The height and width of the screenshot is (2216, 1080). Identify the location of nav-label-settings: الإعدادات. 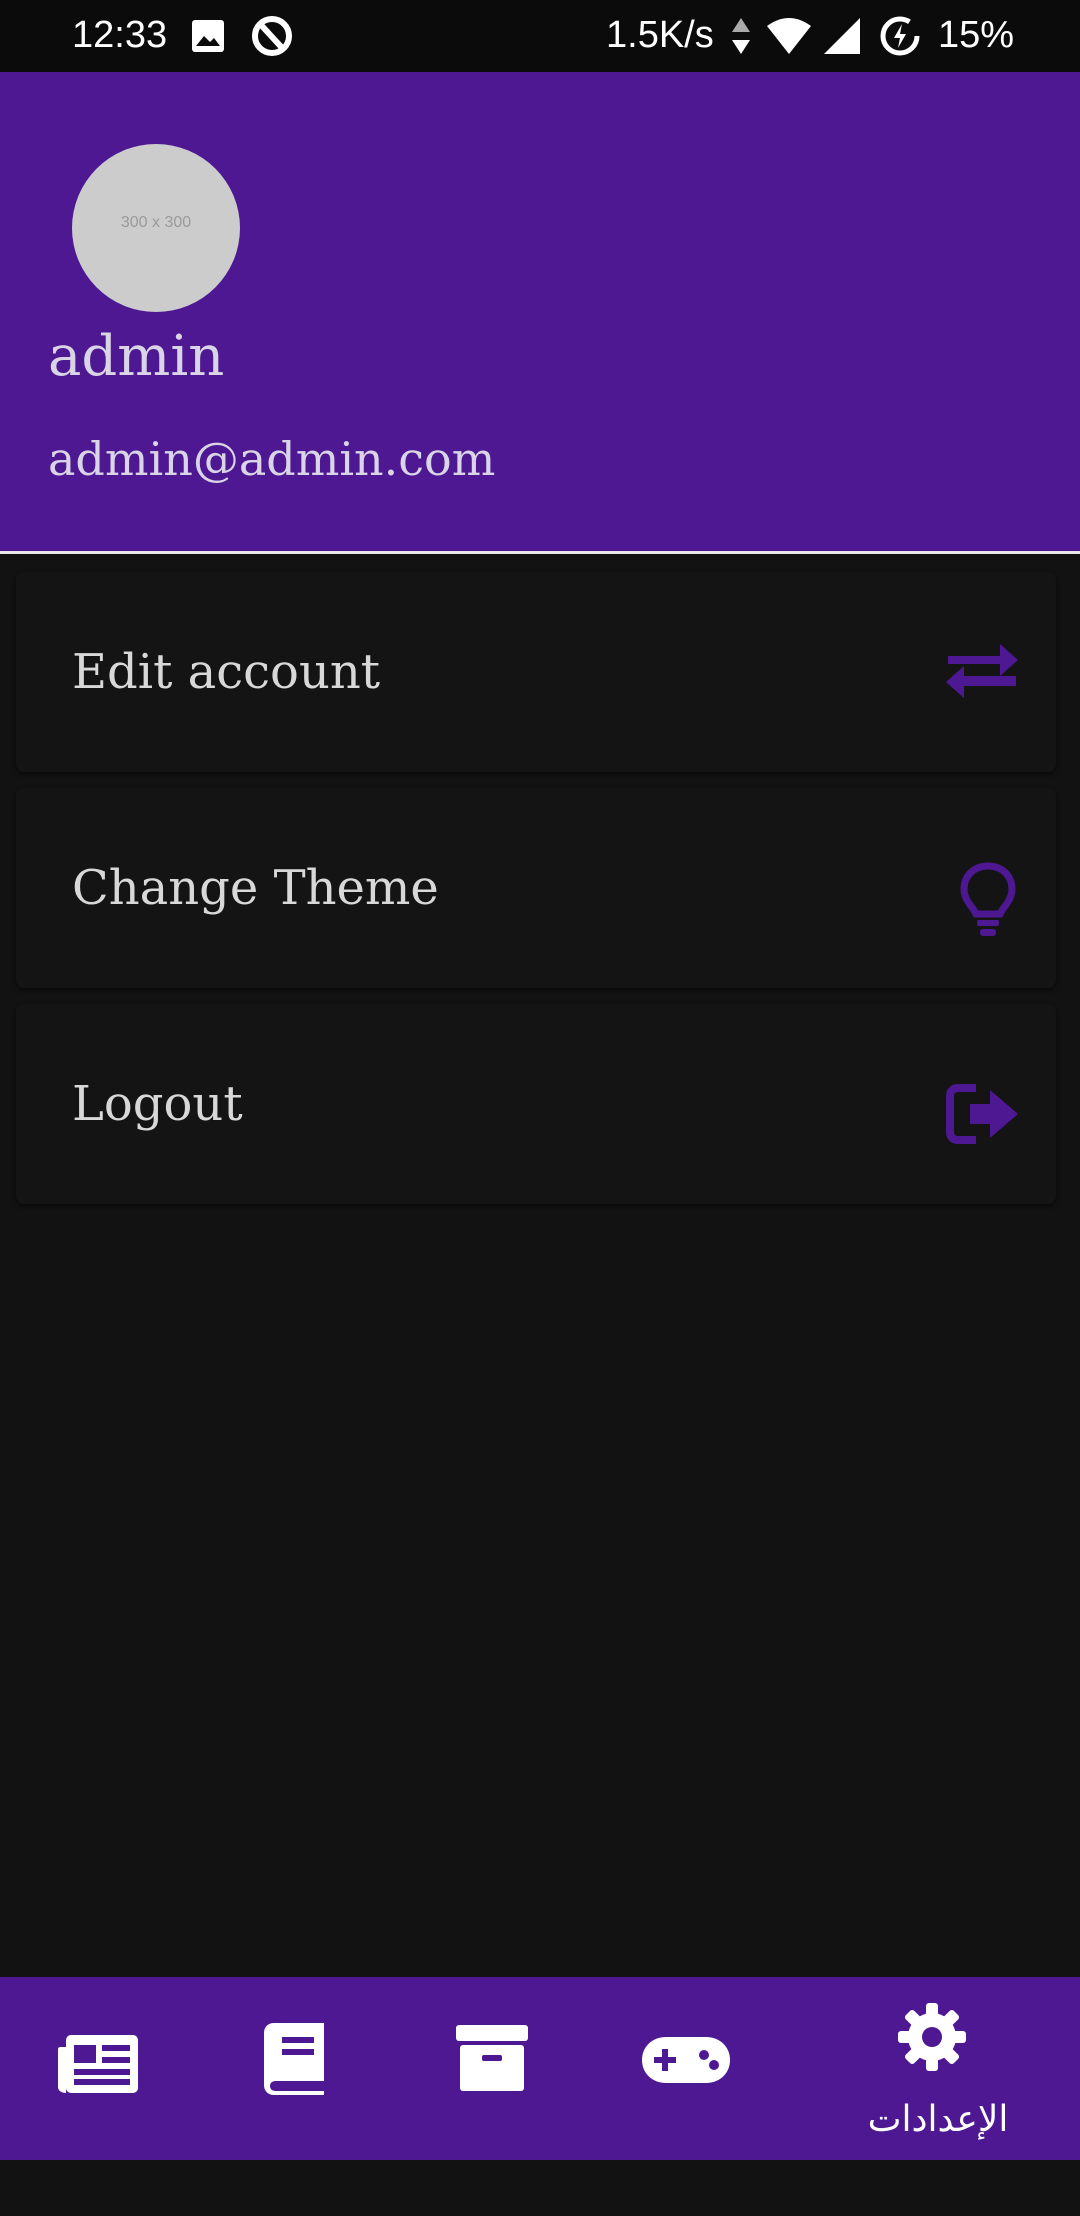
(938, 2119).